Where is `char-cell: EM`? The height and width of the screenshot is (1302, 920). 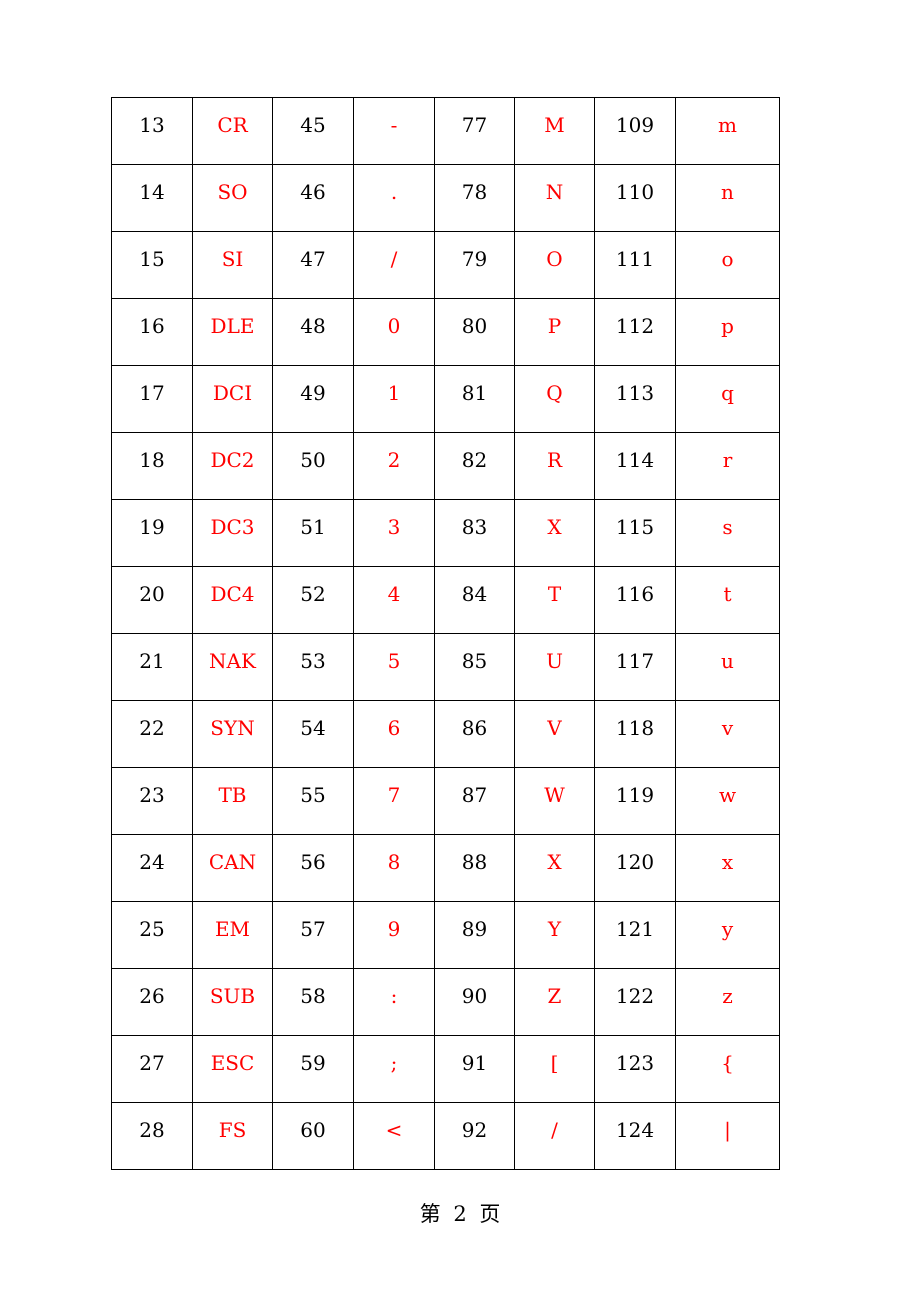 char-cell: EM is located at coordinates (232, 935).